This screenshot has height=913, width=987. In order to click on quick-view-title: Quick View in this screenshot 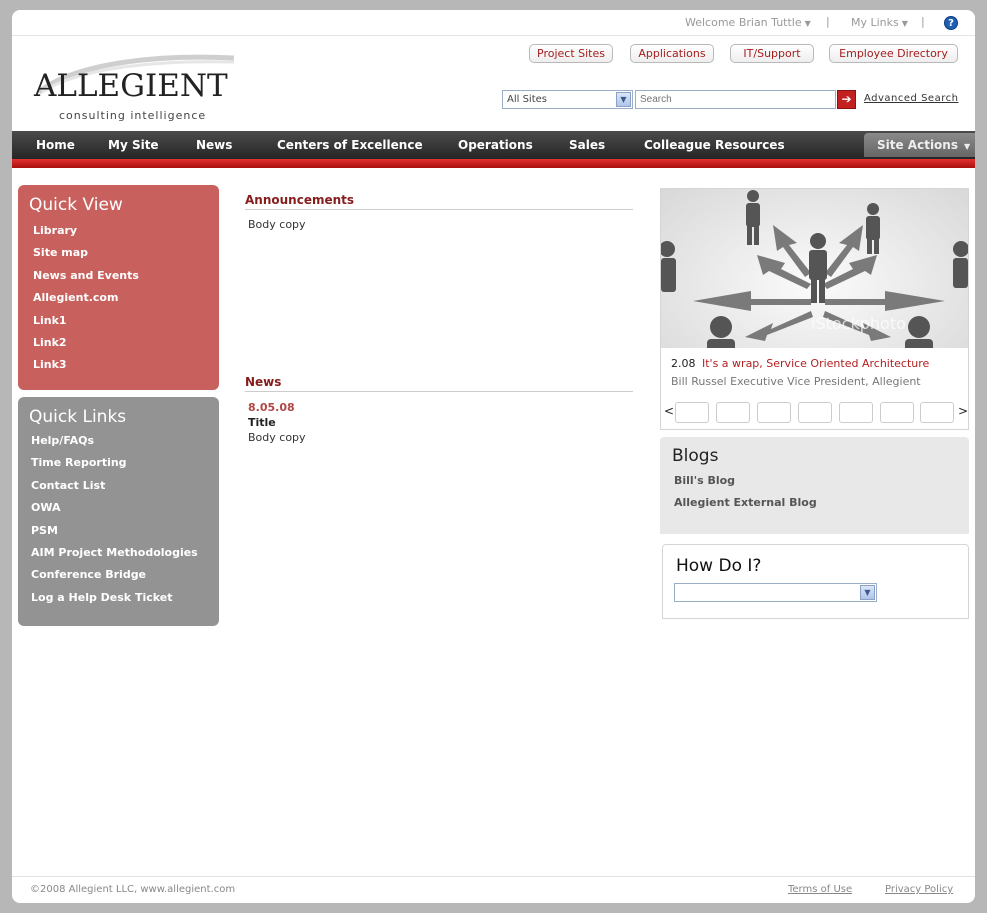, I will do `click(76, 205)`.